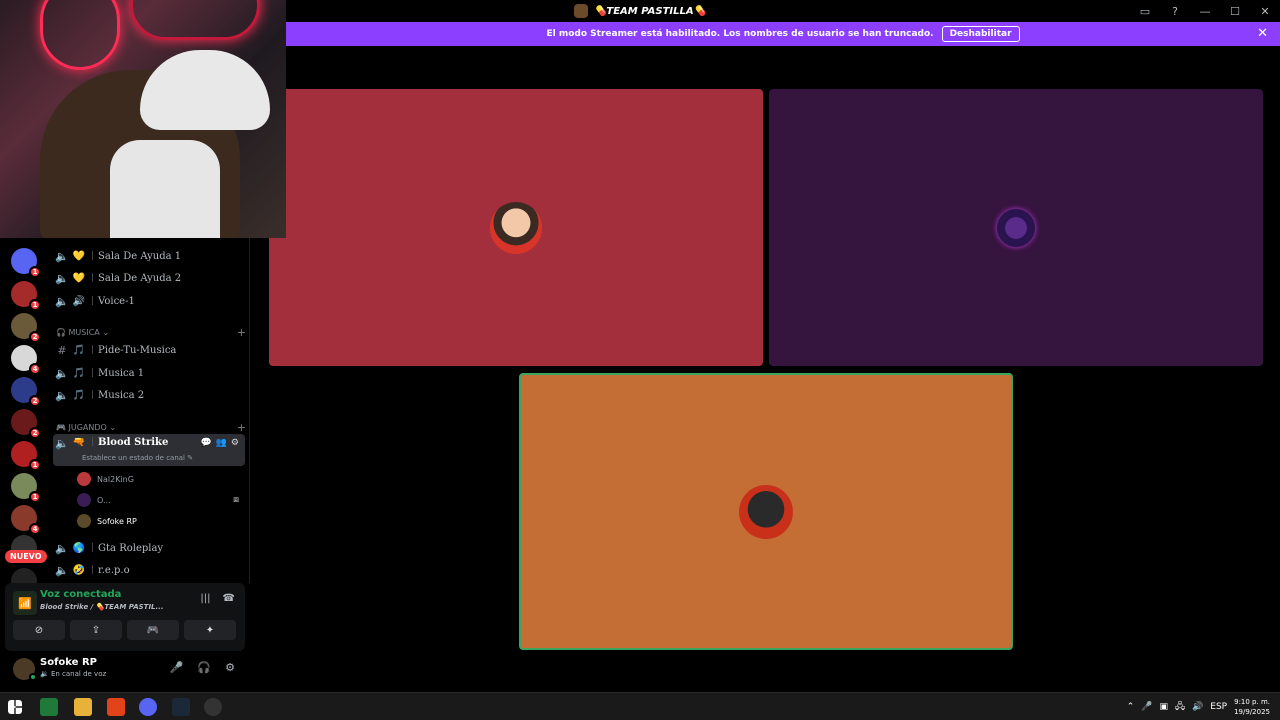  Describe the element at coordinates (1163, 707) in the screenshot. I see `app-tray-icon: ▣` at that location.